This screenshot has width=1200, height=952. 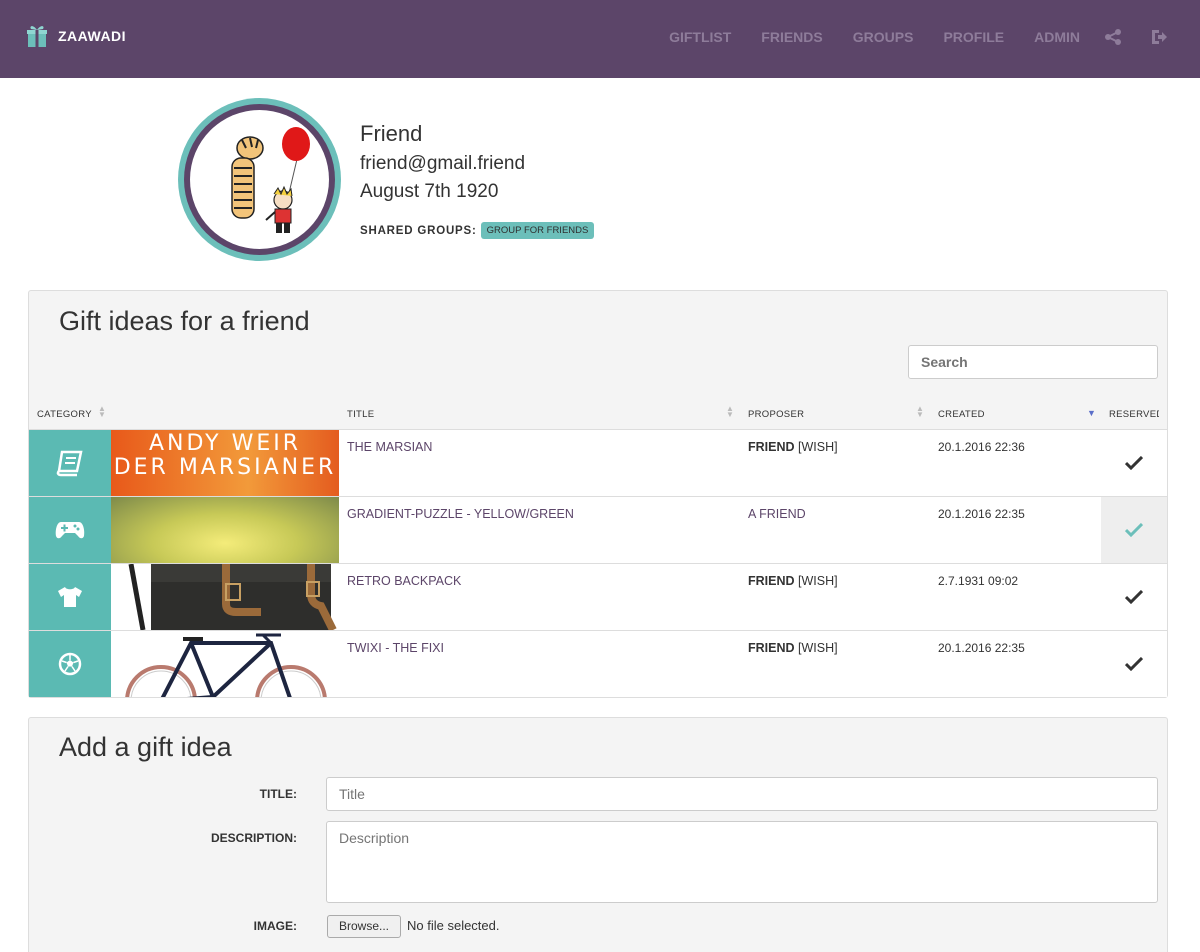 I want to click on gift-ideas-title: Gift ideas for a friend, so click(x=184, y=321).